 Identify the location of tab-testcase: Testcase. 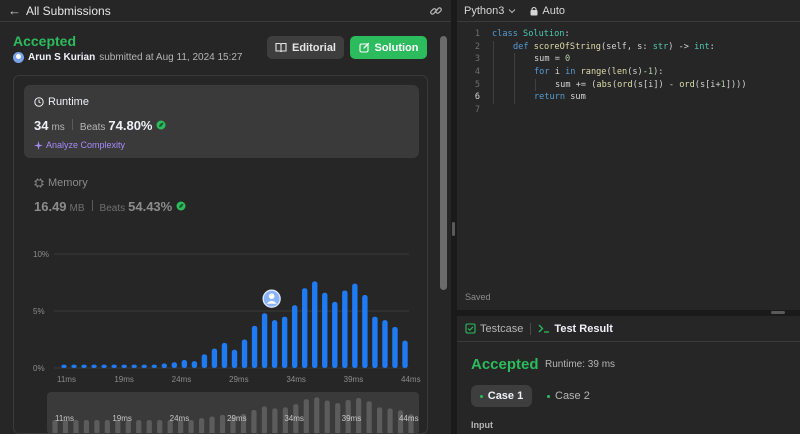
(494, 329).